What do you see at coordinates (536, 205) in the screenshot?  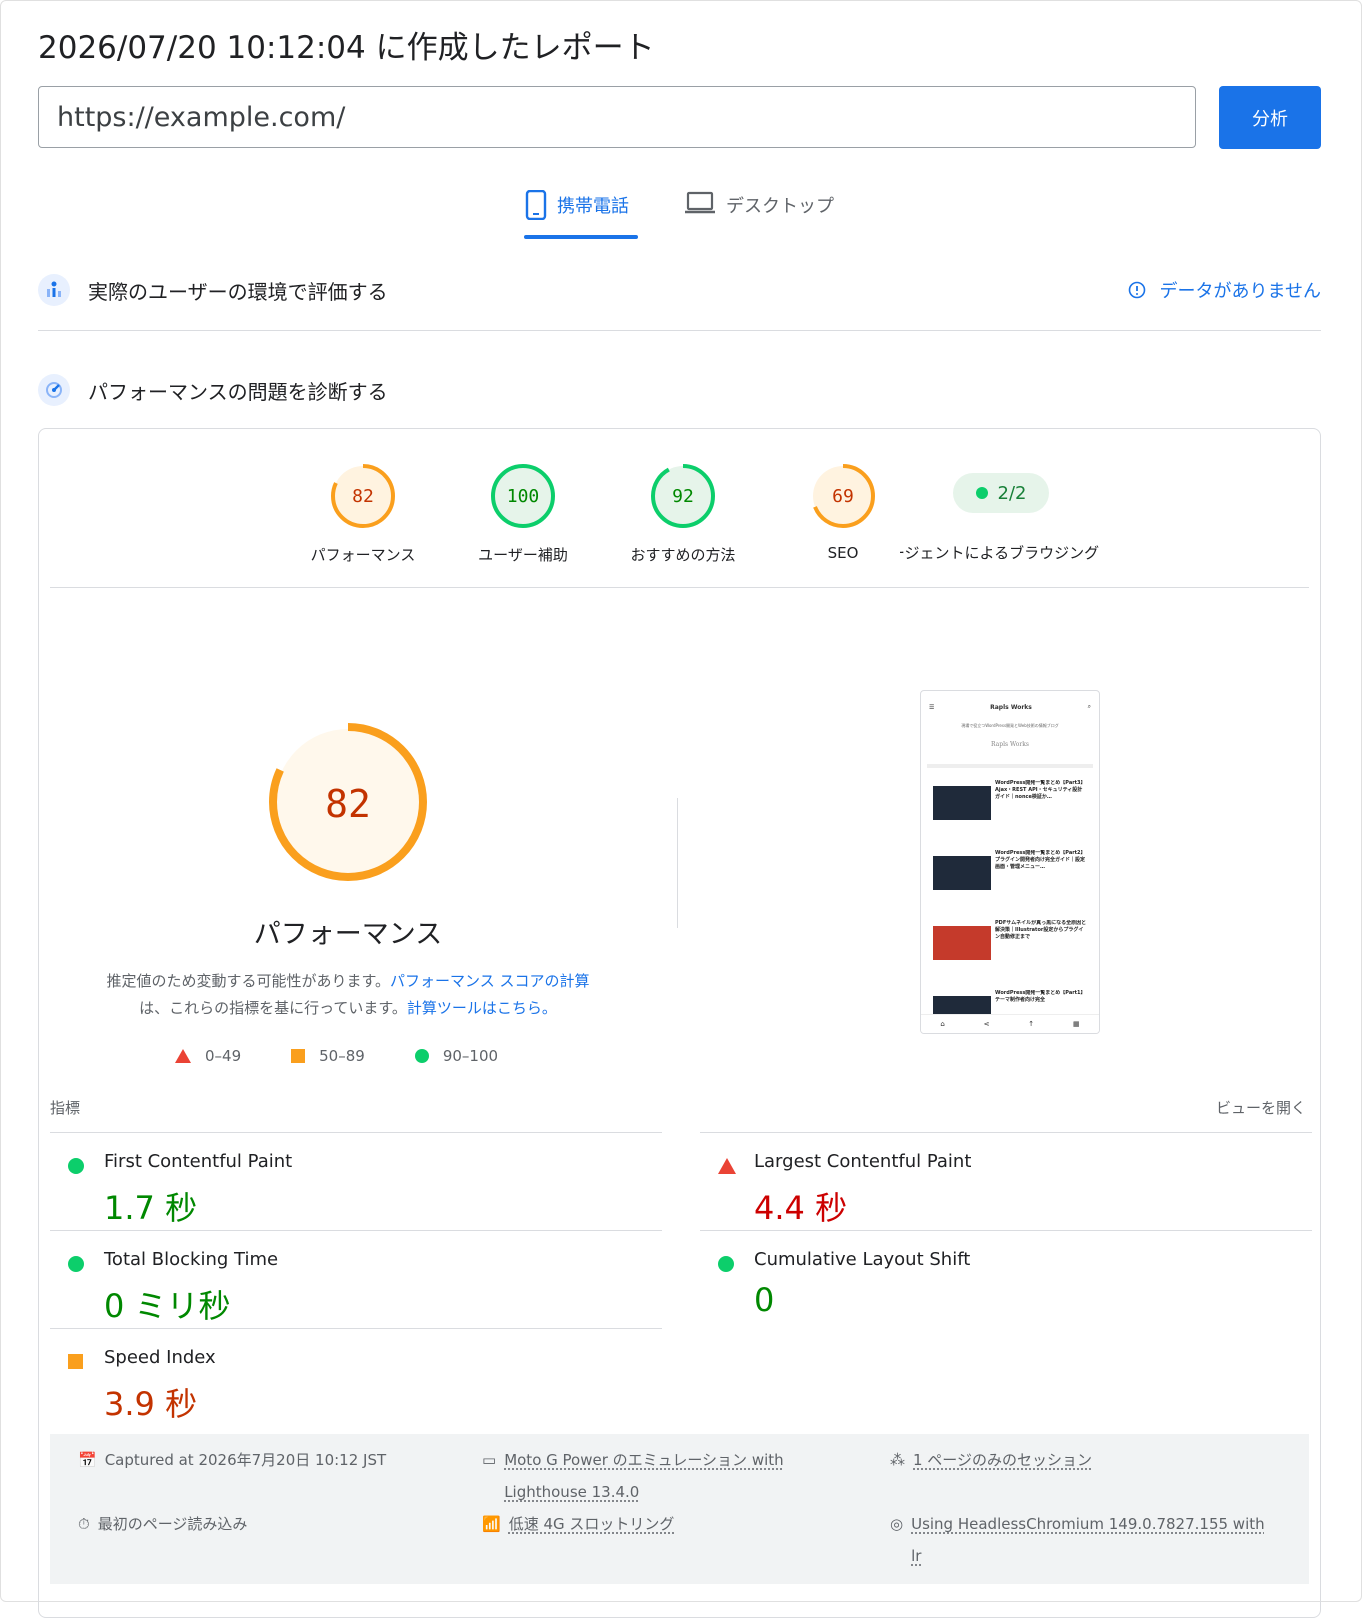 I see `phone-icon` at bounding box center [536, 205].